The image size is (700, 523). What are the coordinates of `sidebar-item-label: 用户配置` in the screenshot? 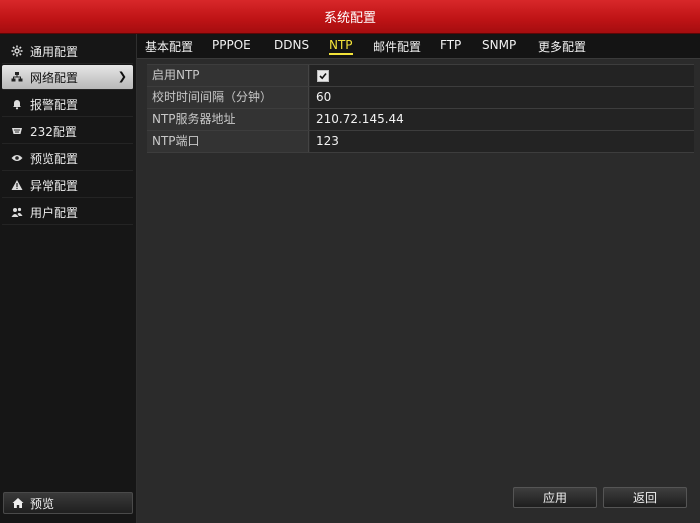 It's located at (54, 212).